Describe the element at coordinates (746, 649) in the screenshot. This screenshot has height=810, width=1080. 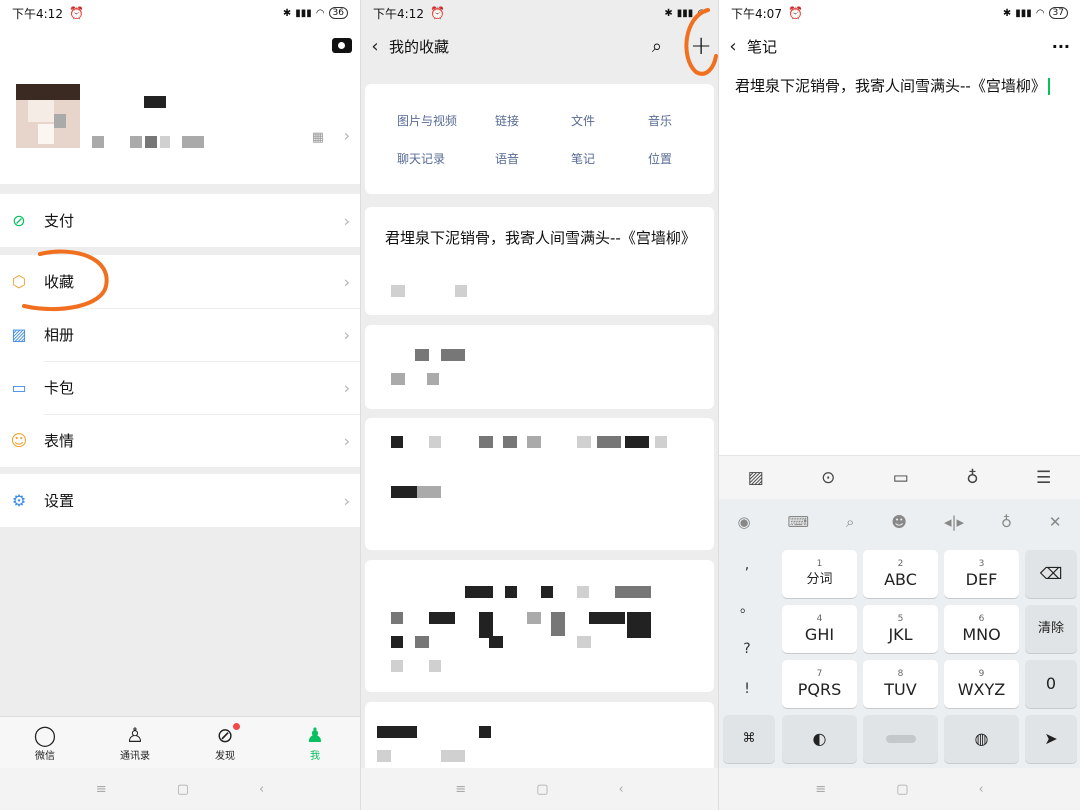
I see `symbol-key: ?` at that location.